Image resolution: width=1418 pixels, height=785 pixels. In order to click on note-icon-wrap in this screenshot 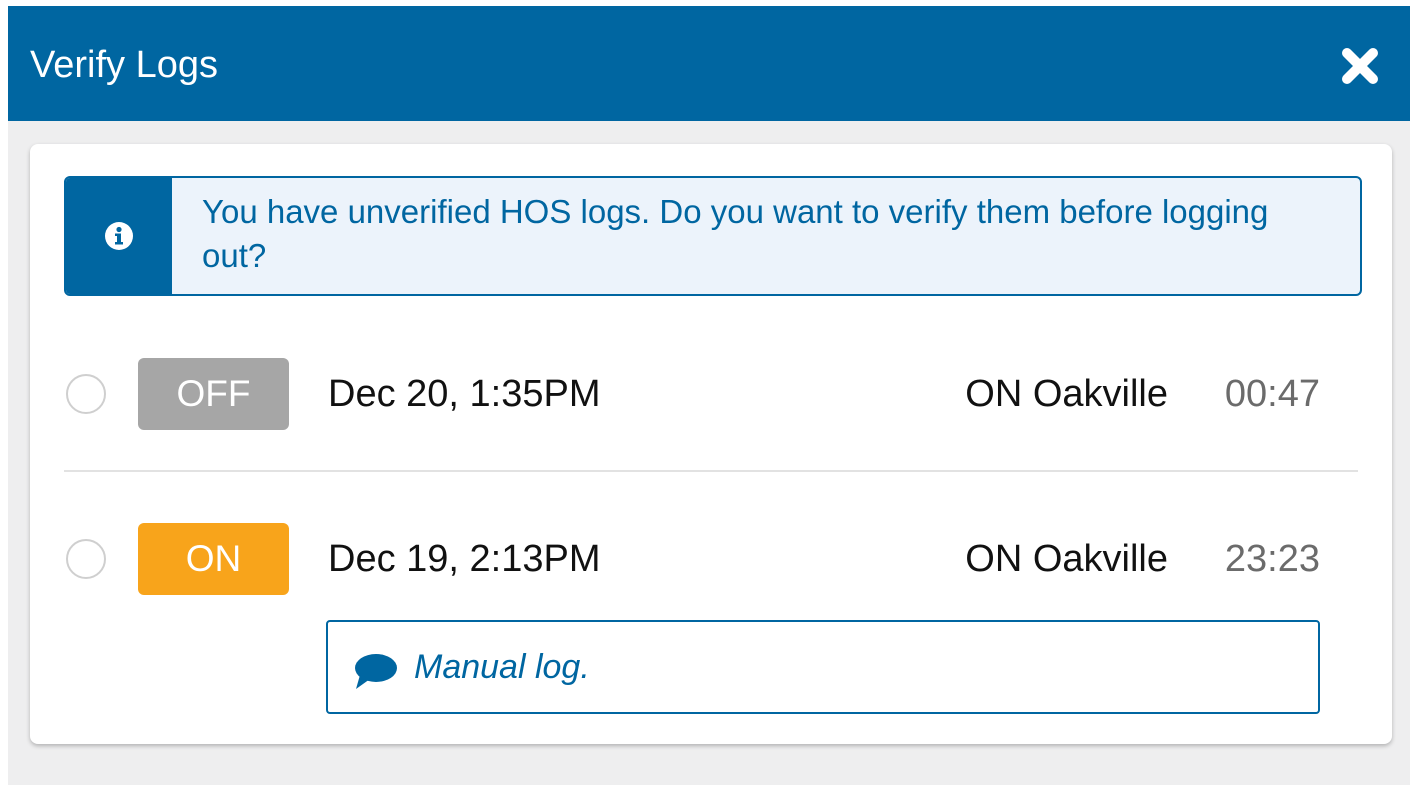, I will do `click(375, 671)`.